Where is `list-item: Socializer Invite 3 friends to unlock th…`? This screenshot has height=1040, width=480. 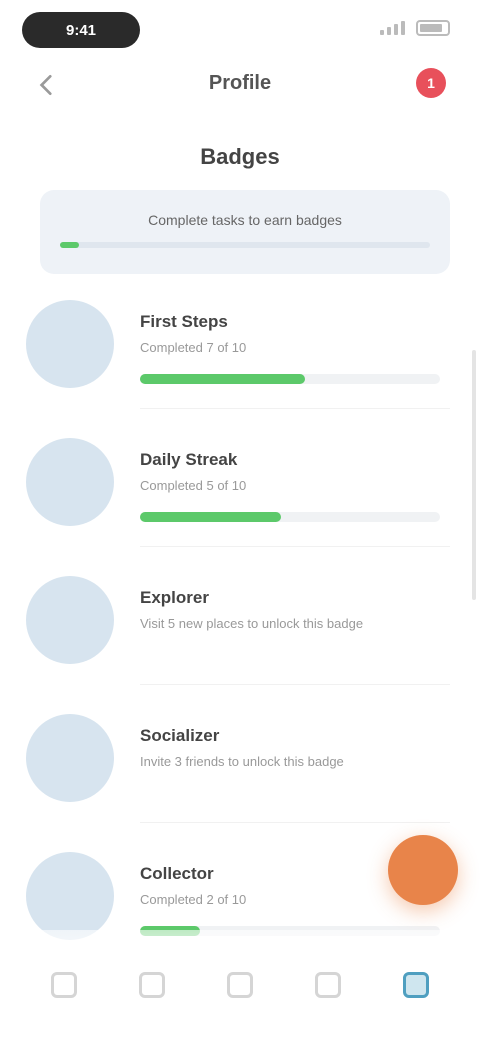 list-item: Socializer Invite 3 friends to unlock th… is located at coordinates (240, 769).